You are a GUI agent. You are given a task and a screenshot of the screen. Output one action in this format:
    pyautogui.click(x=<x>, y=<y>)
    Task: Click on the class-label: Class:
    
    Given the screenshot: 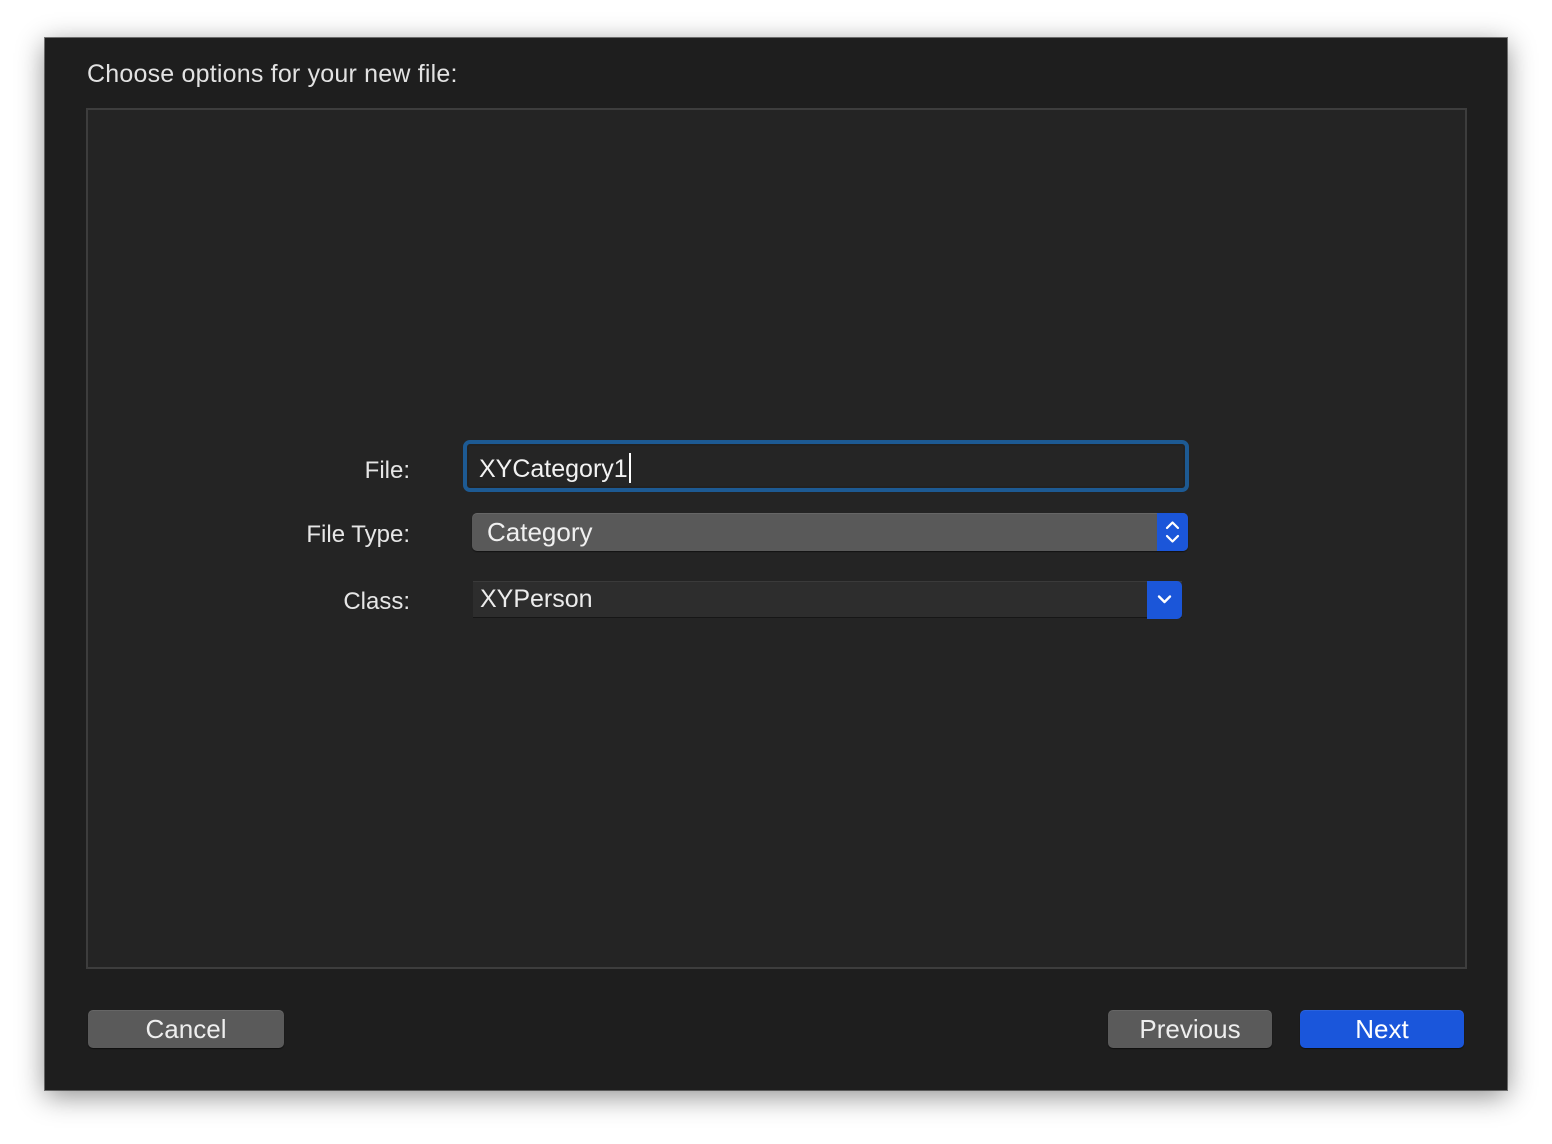 What is the action you would take?
    pyautogui.click(x=376, y=601)
    